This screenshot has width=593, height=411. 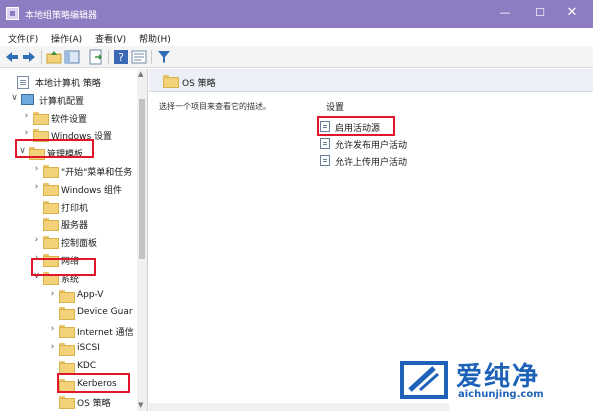 What do you see at coordinates (296, 37) in the screenshot?
I see `menu-bar: 文件(F) 操作(A) 查看(V) 帮助(H)` at bounding box center [296, 37].